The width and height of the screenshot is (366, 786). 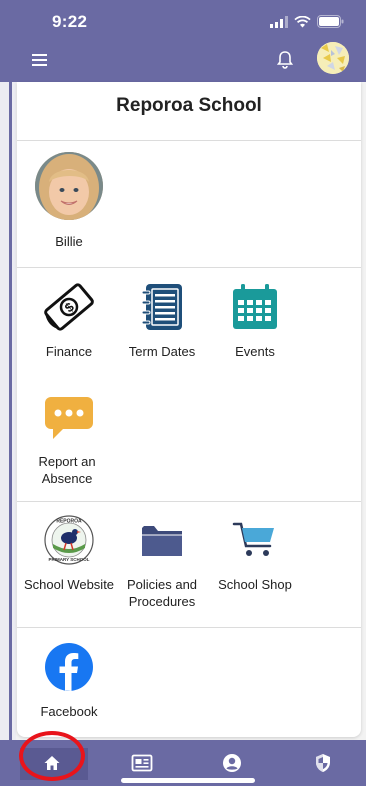 What do you see at coordinates (183, 763) in the screenshot?
I see `bottom-nav` at bounding box center [183, 763].